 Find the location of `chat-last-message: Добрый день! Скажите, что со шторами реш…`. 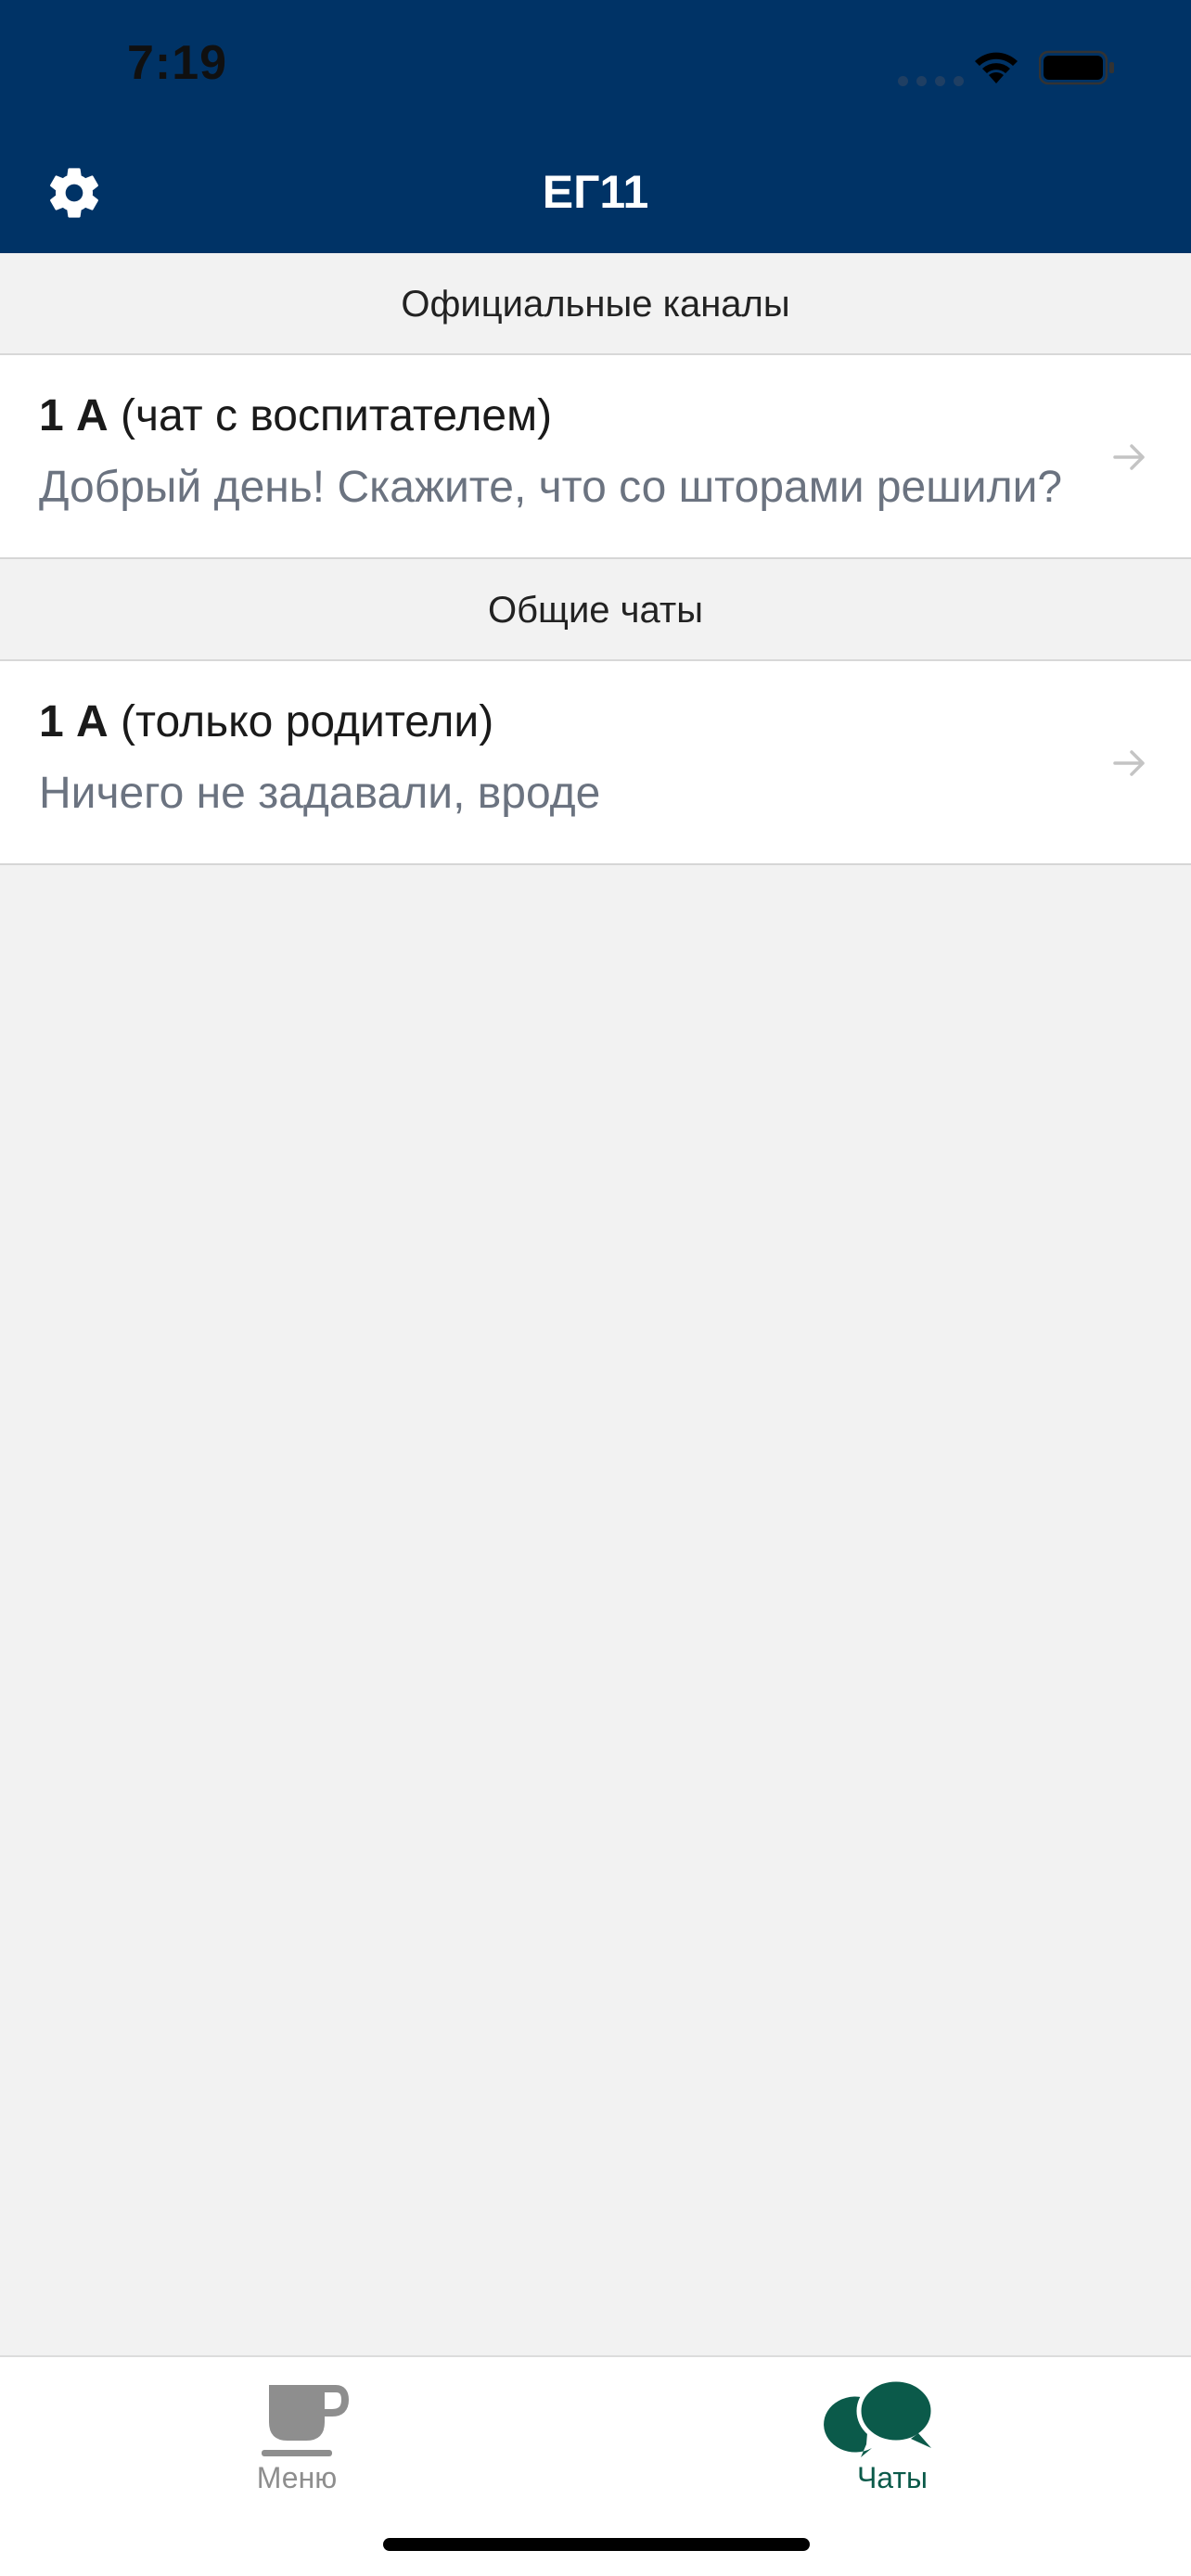

chat-last-message: Добрый день! Скажите, что со шторами реш… is located at coordinates (551, 488).